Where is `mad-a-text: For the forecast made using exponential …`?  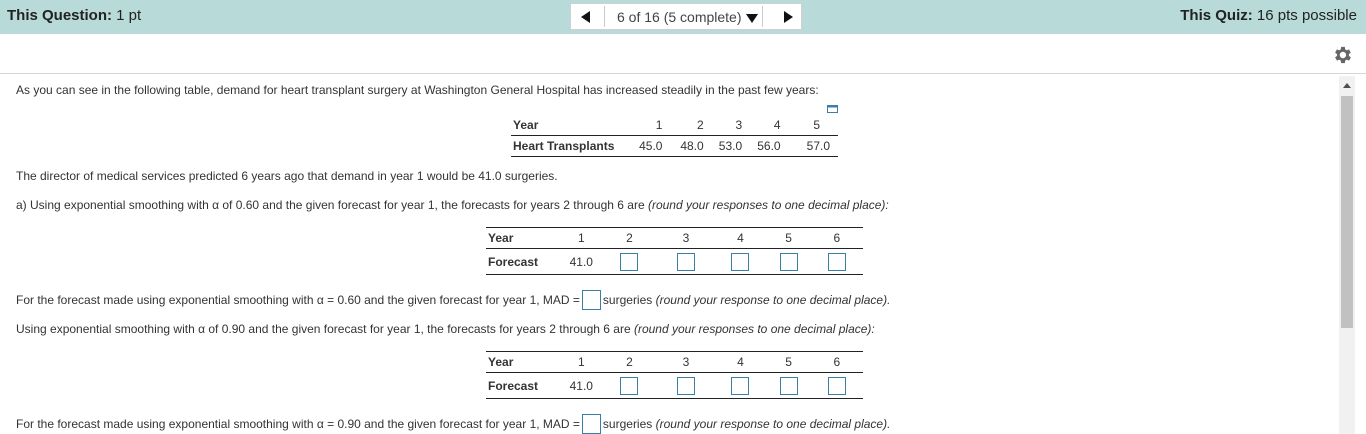 mad-a-text: For the forecast made using exponential … is located at coordinates (298, 300).